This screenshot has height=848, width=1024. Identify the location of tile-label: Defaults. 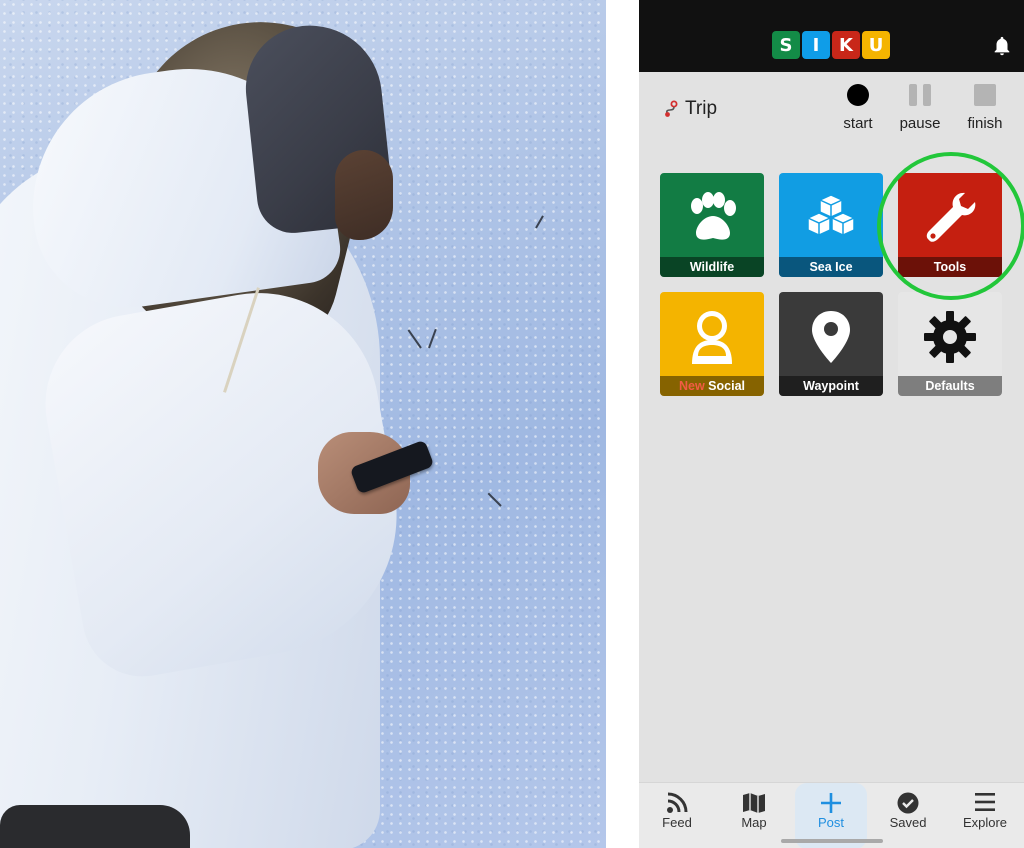
(950, 386).